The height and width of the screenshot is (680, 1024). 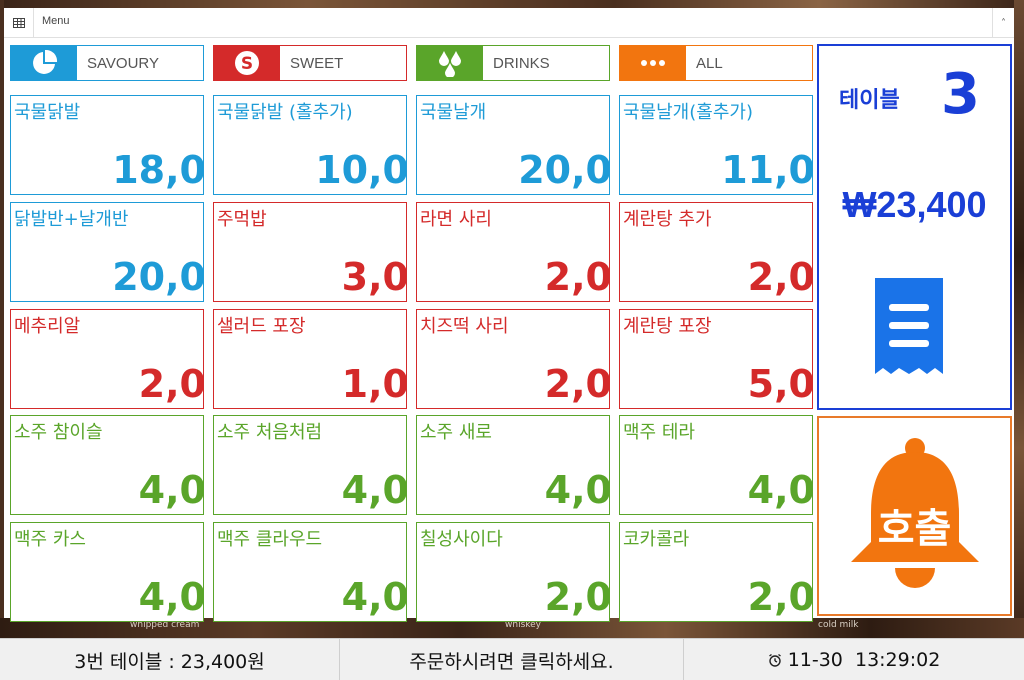 What do you see at coordinates (513, 359) in the screenshot?
I see `menu-item-tile: 치즈떡 사리 2,0` at bounding box center [513, 359].